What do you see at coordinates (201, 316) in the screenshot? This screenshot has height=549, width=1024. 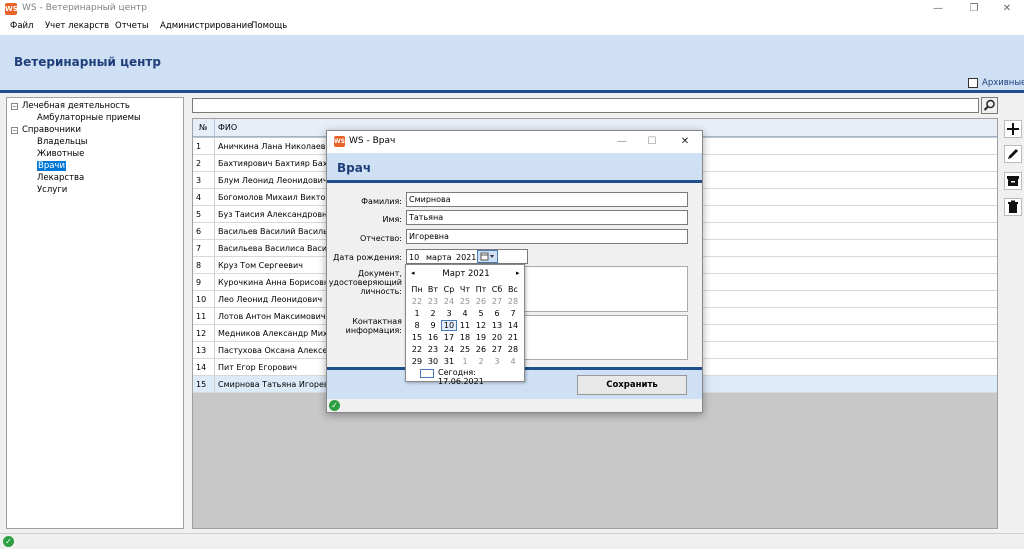 I see `cell-number: 11` at bounding box center [201, 316].